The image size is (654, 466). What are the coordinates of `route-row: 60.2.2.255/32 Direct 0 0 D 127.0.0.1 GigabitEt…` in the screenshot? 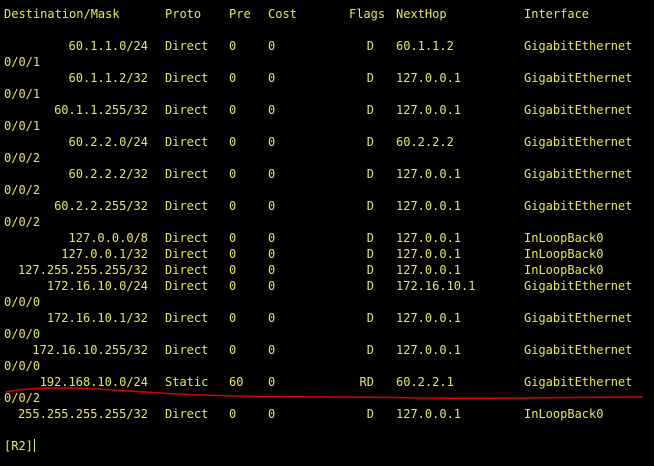 It's located at (327, 206).